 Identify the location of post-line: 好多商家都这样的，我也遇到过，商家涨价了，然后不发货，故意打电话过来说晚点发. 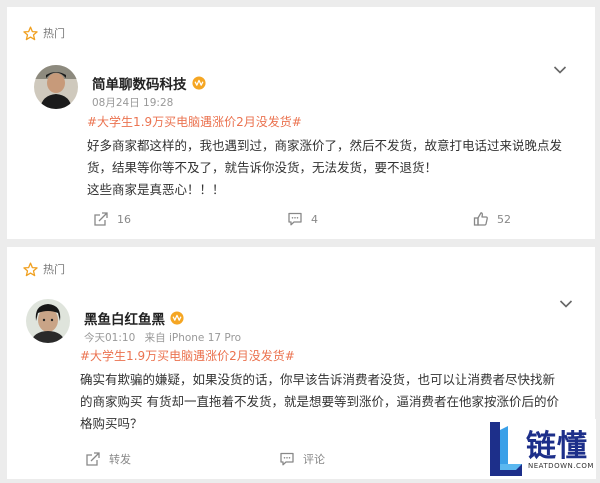
(325, 145).